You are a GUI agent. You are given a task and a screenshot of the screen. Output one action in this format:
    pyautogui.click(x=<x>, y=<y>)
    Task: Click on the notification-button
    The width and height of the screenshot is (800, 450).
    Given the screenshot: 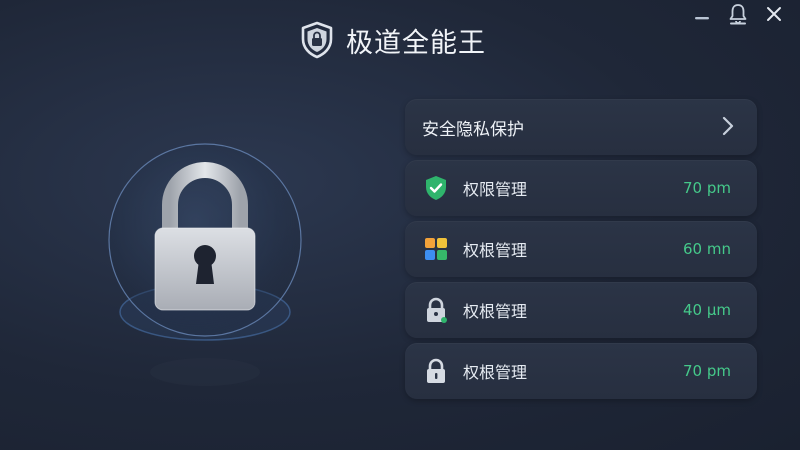 What is the action you would take?
    pyautogui.click(x=738, y=16)
    